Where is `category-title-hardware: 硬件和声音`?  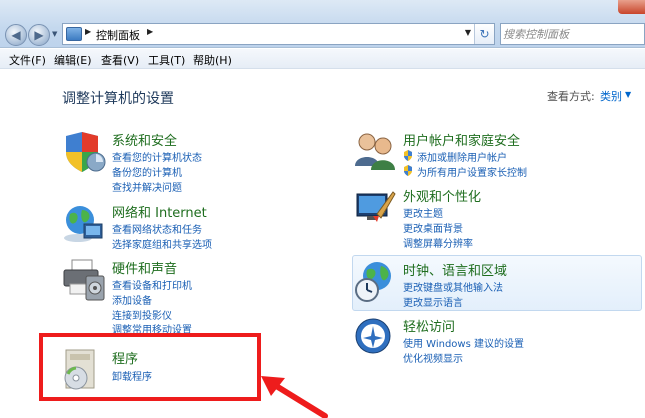 category-title-hardware: 硬件和声音 is located at coordinates (144, 267).